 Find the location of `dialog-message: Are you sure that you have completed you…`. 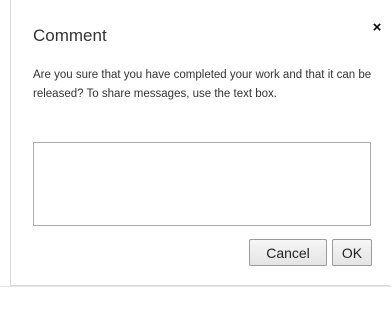

dialog-message: Are you sure that you have completed you… is located at coordinates (202, 84).